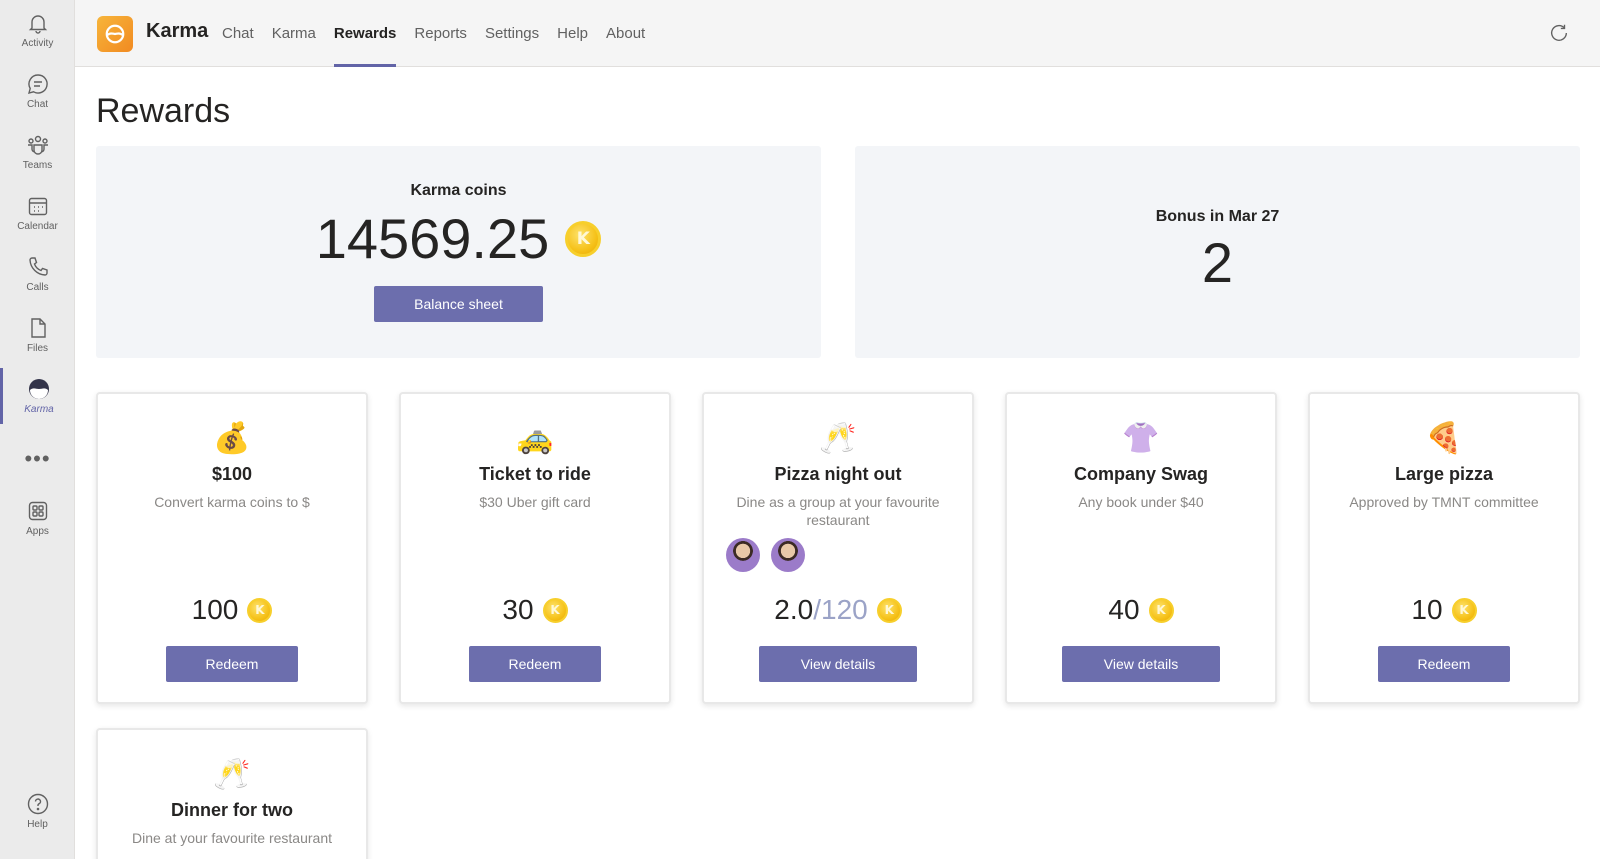 This screenshot has width=1600, height=859. Describe the element at coordinates (518, 609) in the screenshot. I see `reward-price-value: 30` at that location.